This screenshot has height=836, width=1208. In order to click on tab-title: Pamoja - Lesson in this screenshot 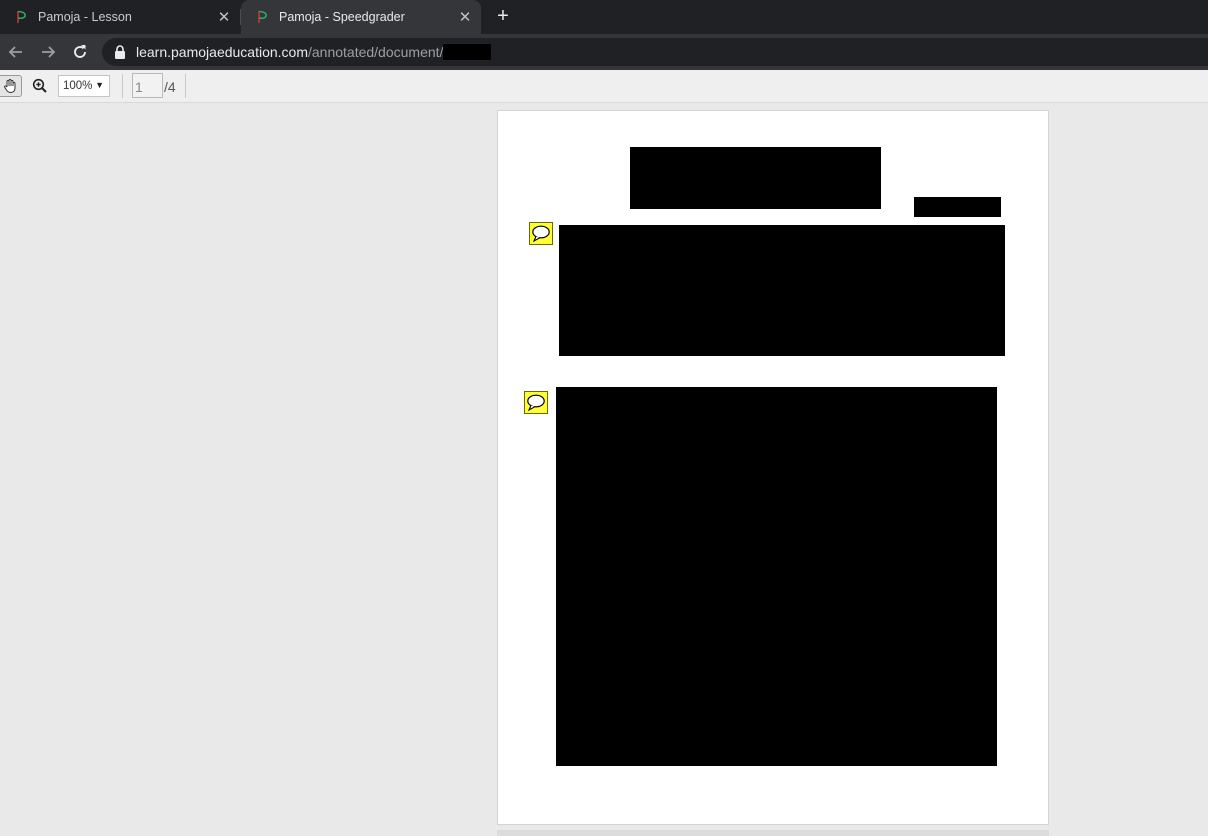, I will do `click(85, 17)`.